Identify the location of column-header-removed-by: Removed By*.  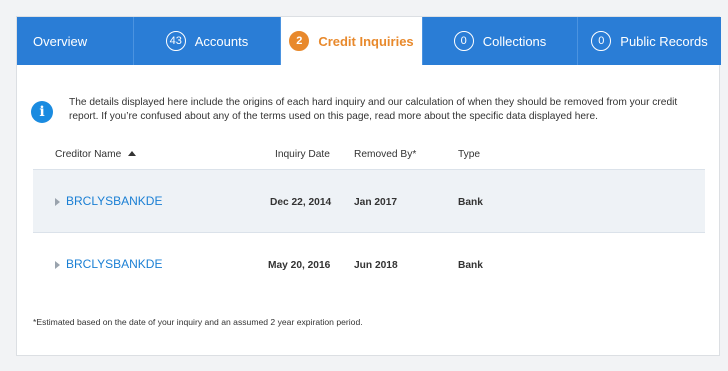
(385, 154).